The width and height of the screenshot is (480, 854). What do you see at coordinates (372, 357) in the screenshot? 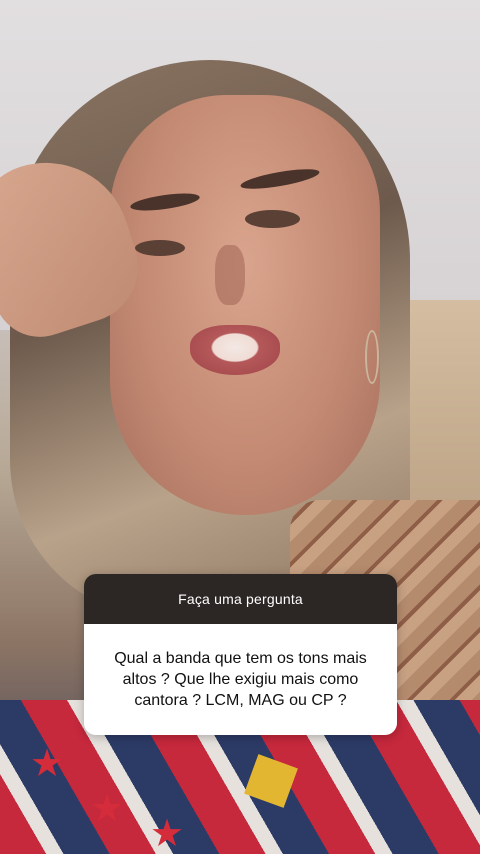
I see `earring` at bounding box center [372, 357].